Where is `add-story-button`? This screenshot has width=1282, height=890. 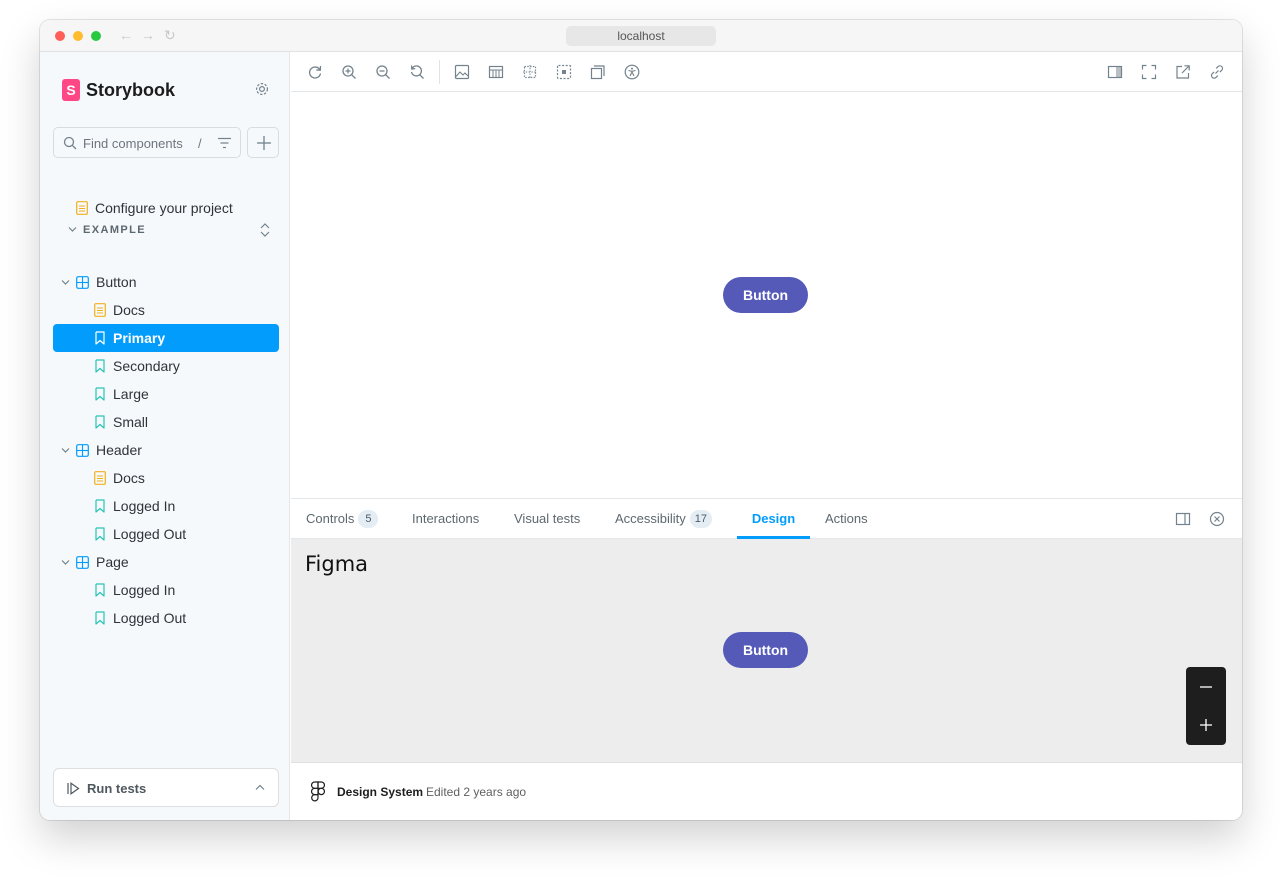
add-story-button is located at coordinates (263, 142).